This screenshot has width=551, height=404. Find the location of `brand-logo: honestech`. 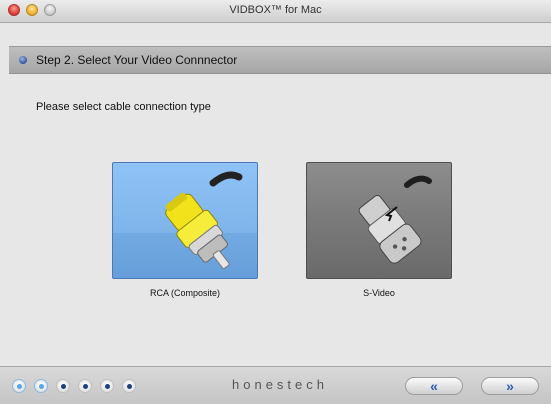

brand-logo: honestech is located at coordinates (280, 384).